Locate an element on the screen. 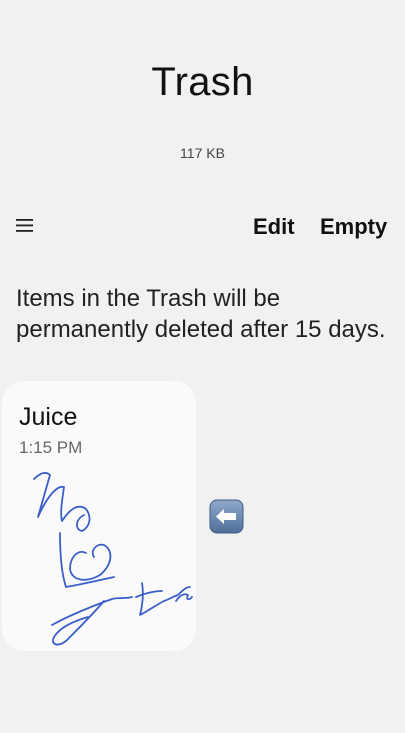 This screenshot has width=405, height=733. trash-size: 117 KB is located at coordinates (202, 153).